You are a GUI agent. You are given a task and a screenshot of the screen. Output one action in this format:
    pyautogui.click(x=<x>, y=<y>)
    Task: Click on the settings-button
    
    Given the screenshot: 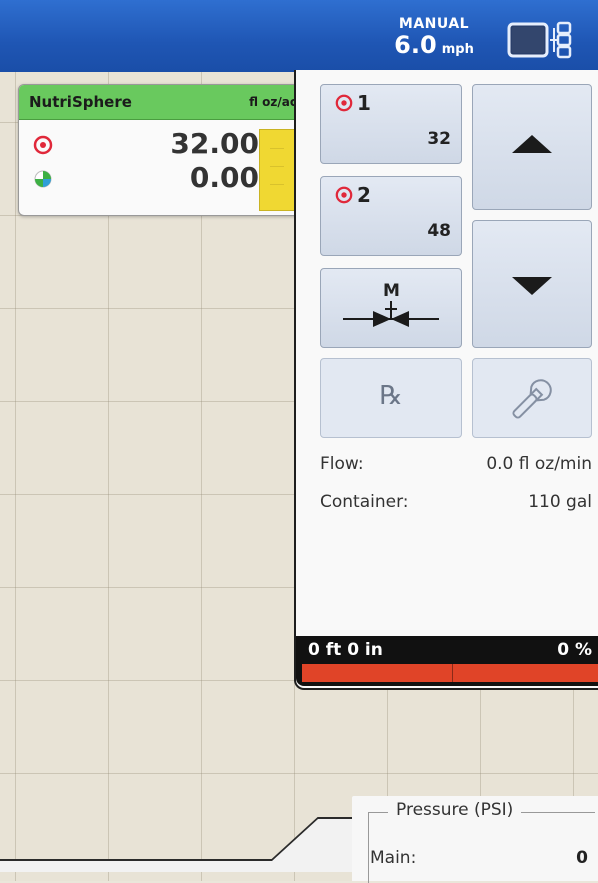 What is the action you would take?
    pyautogui.click(x=532, y=398)
    